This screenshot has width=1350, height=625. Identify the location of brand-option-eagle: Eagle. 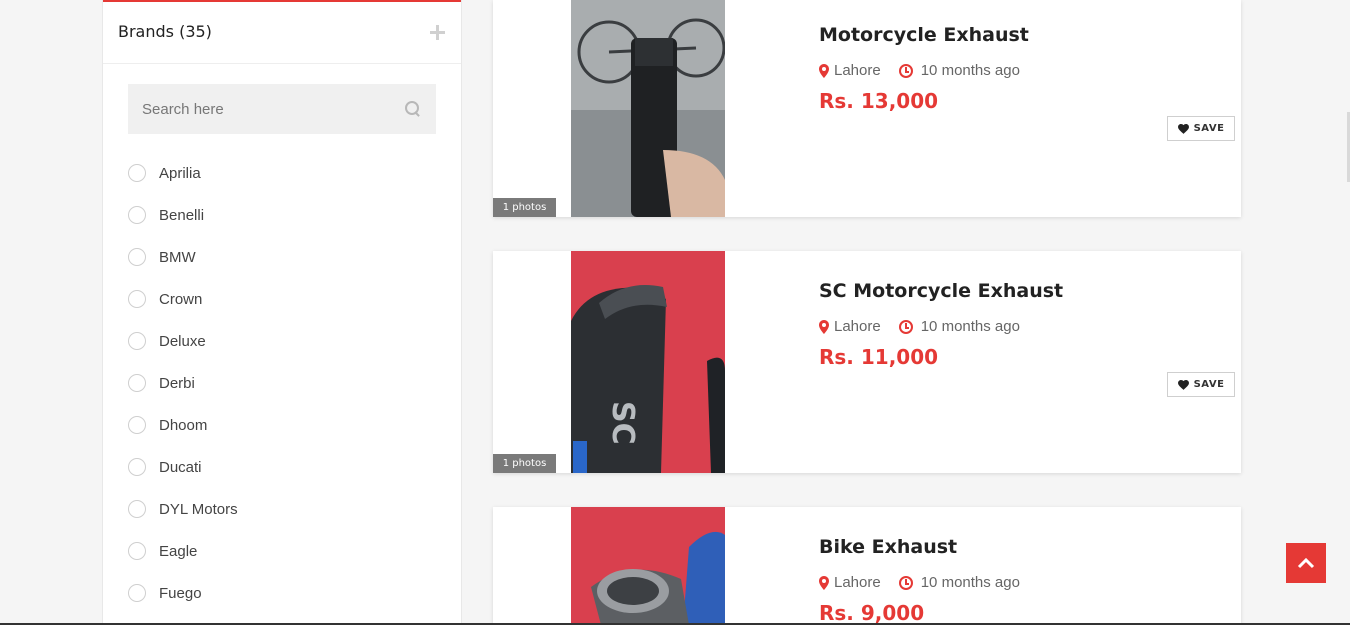
(183, 551).